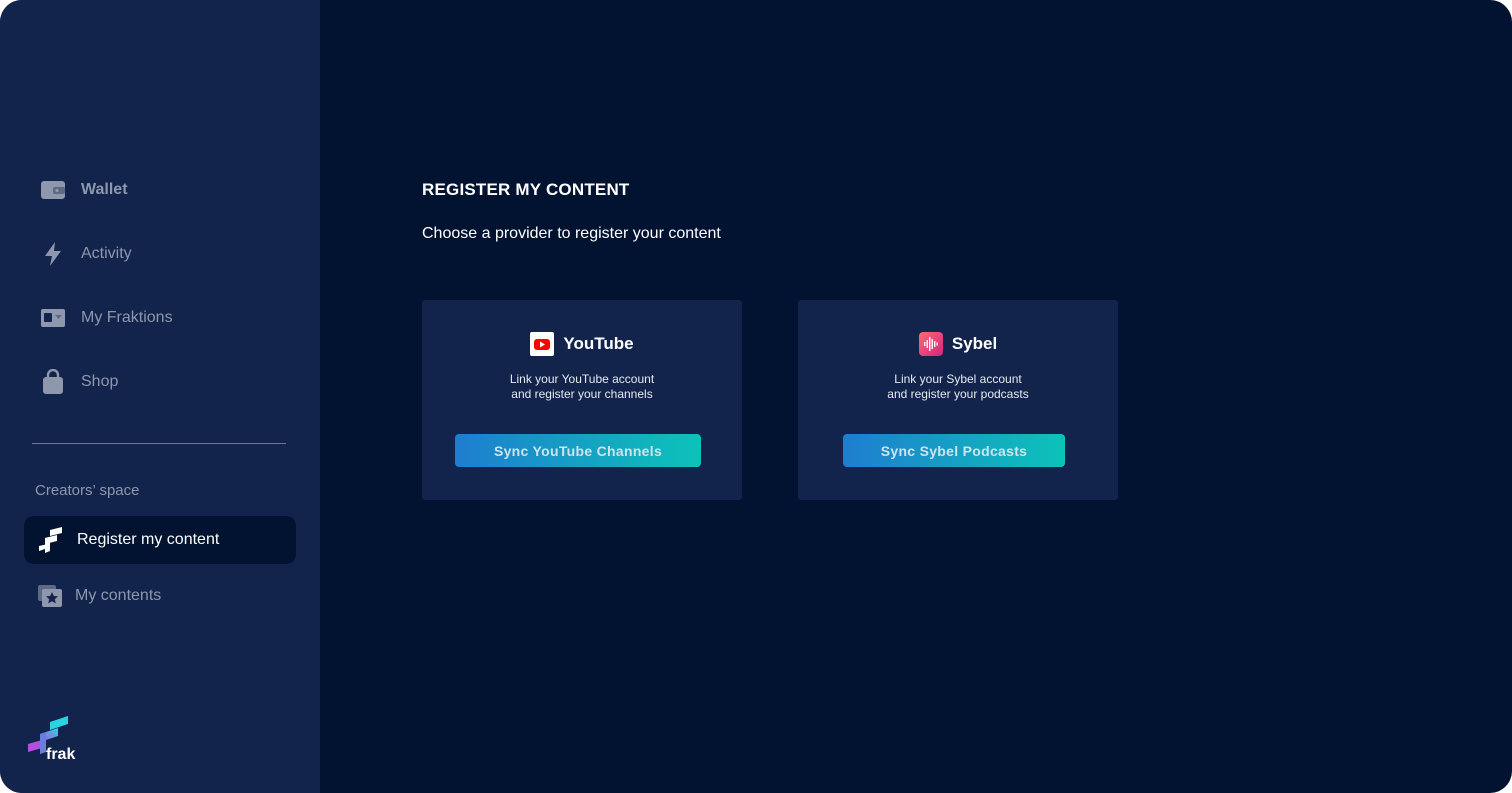  What do you see at coordinates (954, 450) in the screenshot?
I see `sync-sybel-podcasts-button: Sync Sybel Podcasts` at bounding box center [954, 450].